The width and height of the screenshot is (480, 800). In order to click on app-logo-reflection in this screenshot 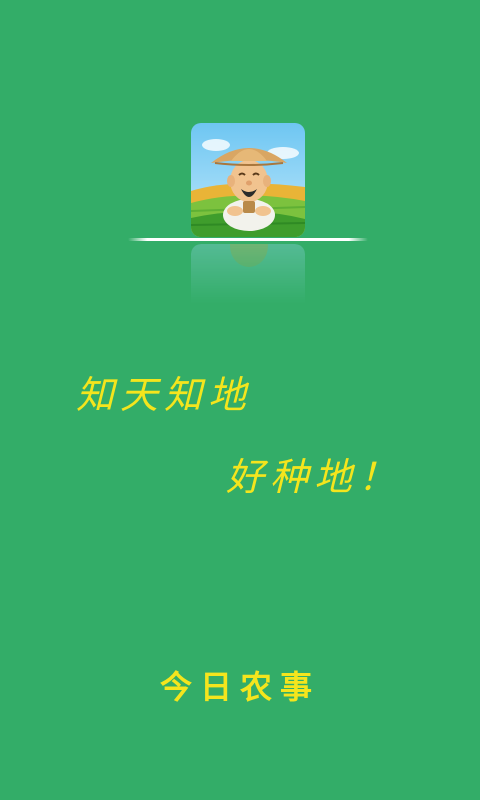, I will do `click(248, 274)`.